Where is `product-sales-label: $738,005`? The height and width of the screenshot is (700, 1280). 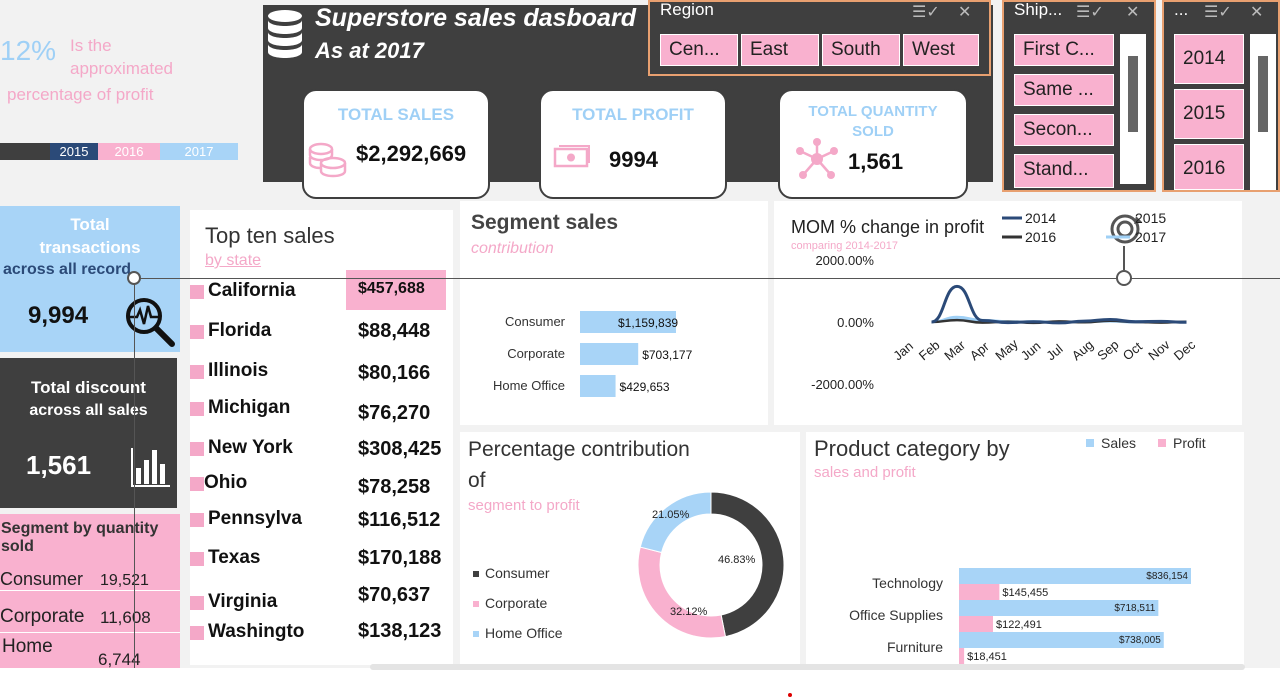 product-sales-label: $738,005 is located at coordinates (1140, 640).